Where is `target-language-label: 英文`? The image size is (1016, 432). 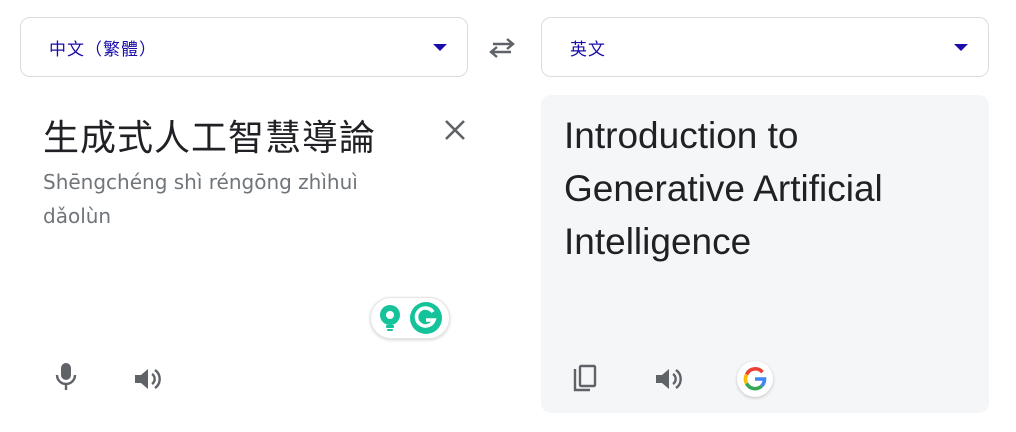
target-language-label: 英文 is located at coordinates (588, 49).